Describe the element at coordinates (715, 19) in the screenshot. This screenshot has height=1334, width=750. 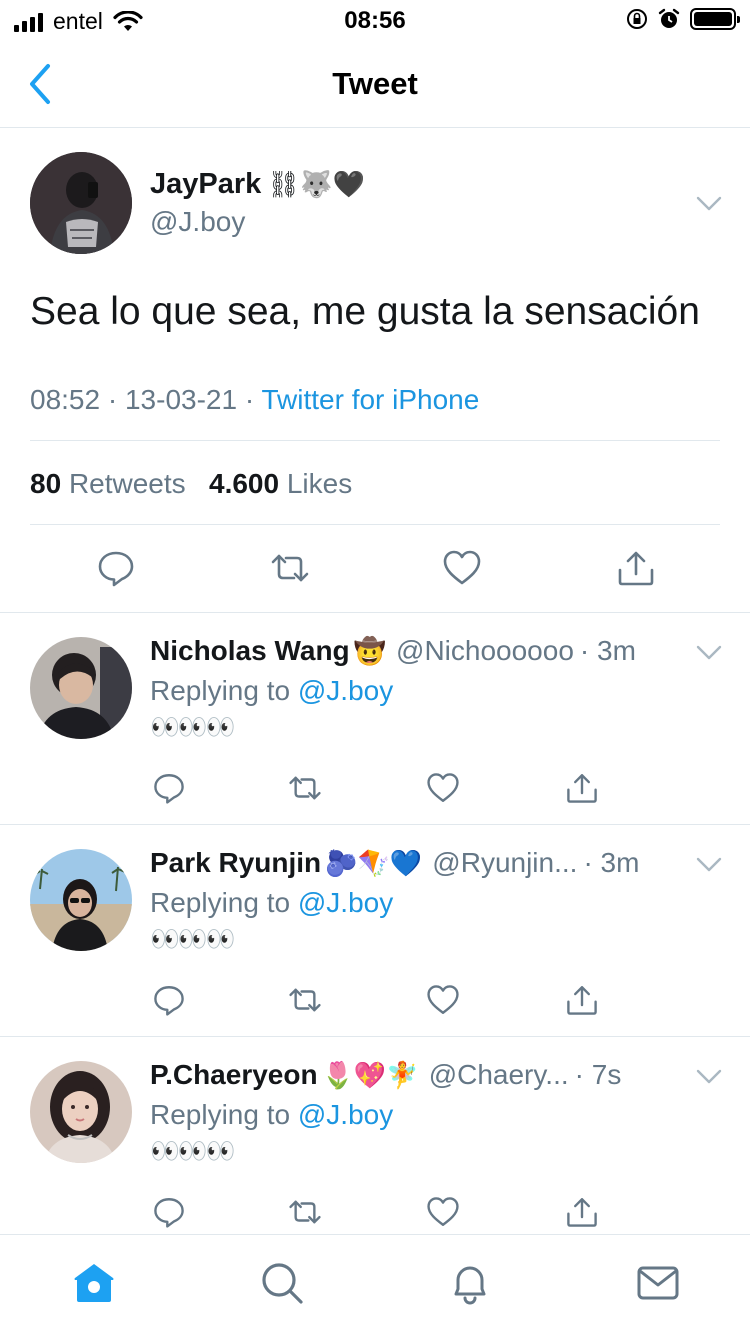
I see `battery-icon` at that location.